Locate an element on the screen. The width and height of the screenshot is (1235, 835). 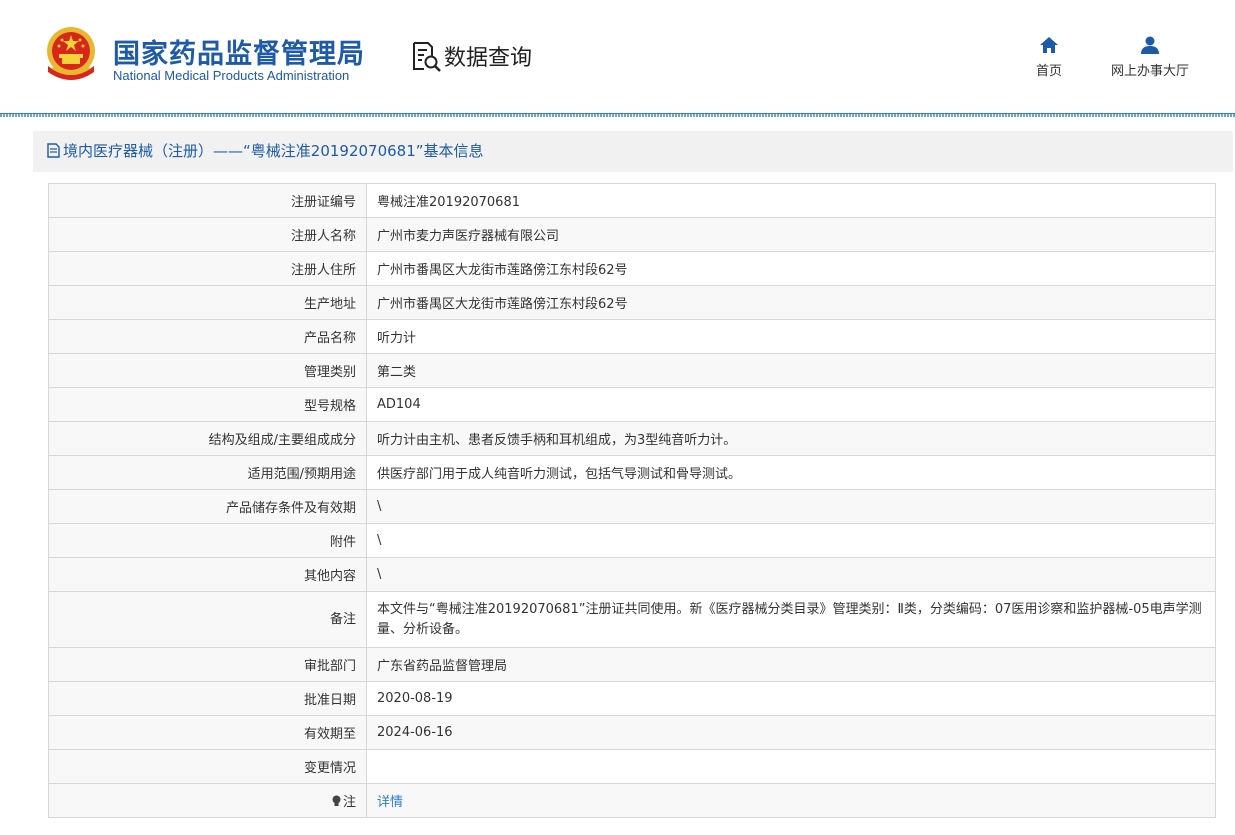
org-name-cn: 国家药品监督管理局 is located at coordinates (239, 54).